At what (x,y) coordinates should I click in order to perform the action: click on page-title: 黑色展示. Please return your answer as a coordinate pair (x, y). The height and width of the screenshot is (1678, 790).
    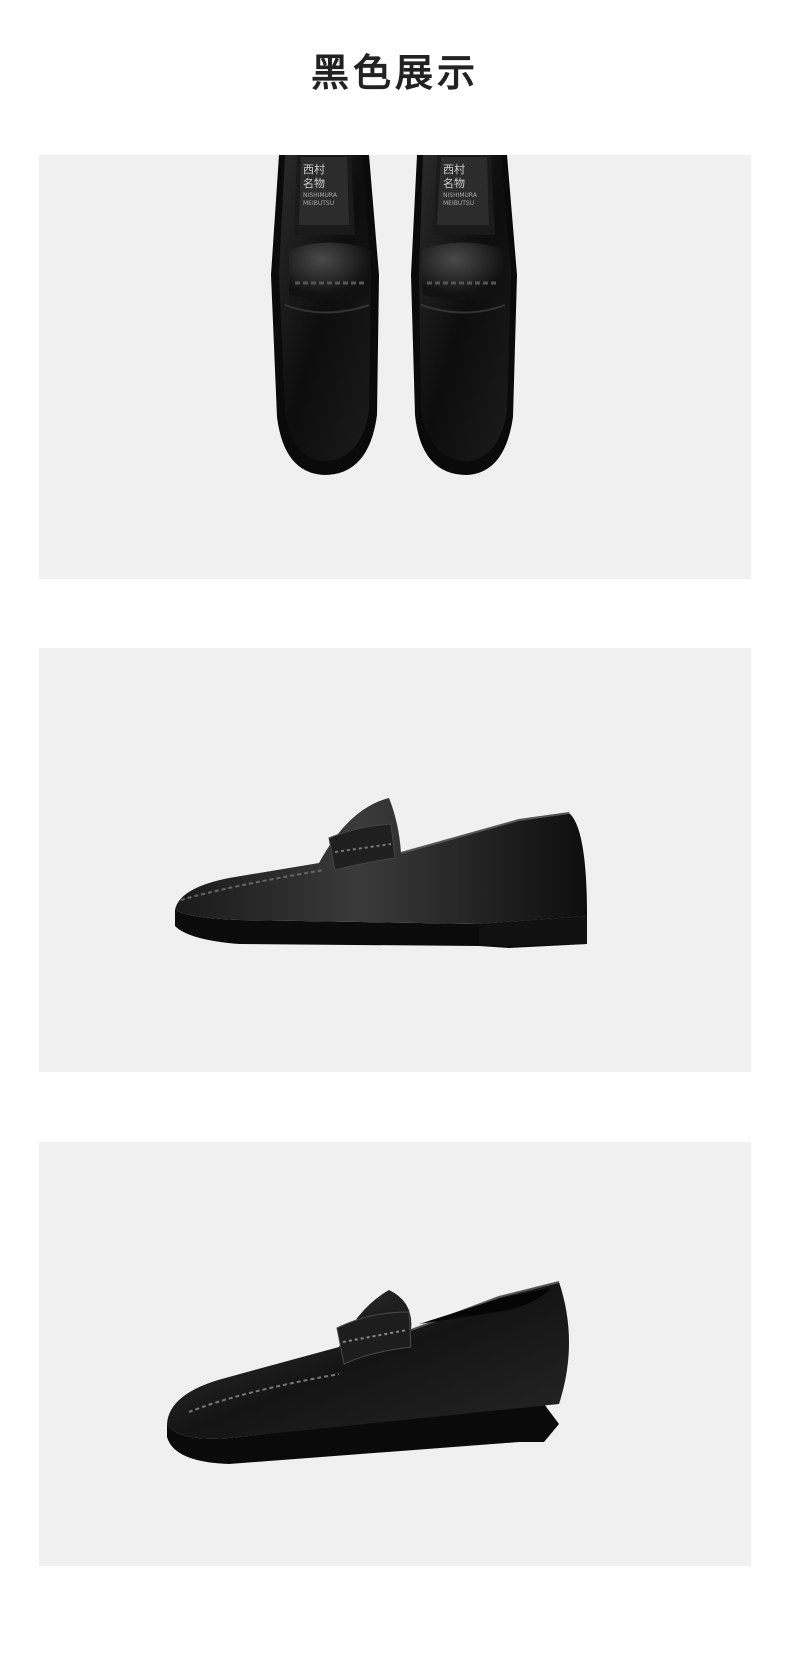
    Looking at the image, I should click on (394, 72).